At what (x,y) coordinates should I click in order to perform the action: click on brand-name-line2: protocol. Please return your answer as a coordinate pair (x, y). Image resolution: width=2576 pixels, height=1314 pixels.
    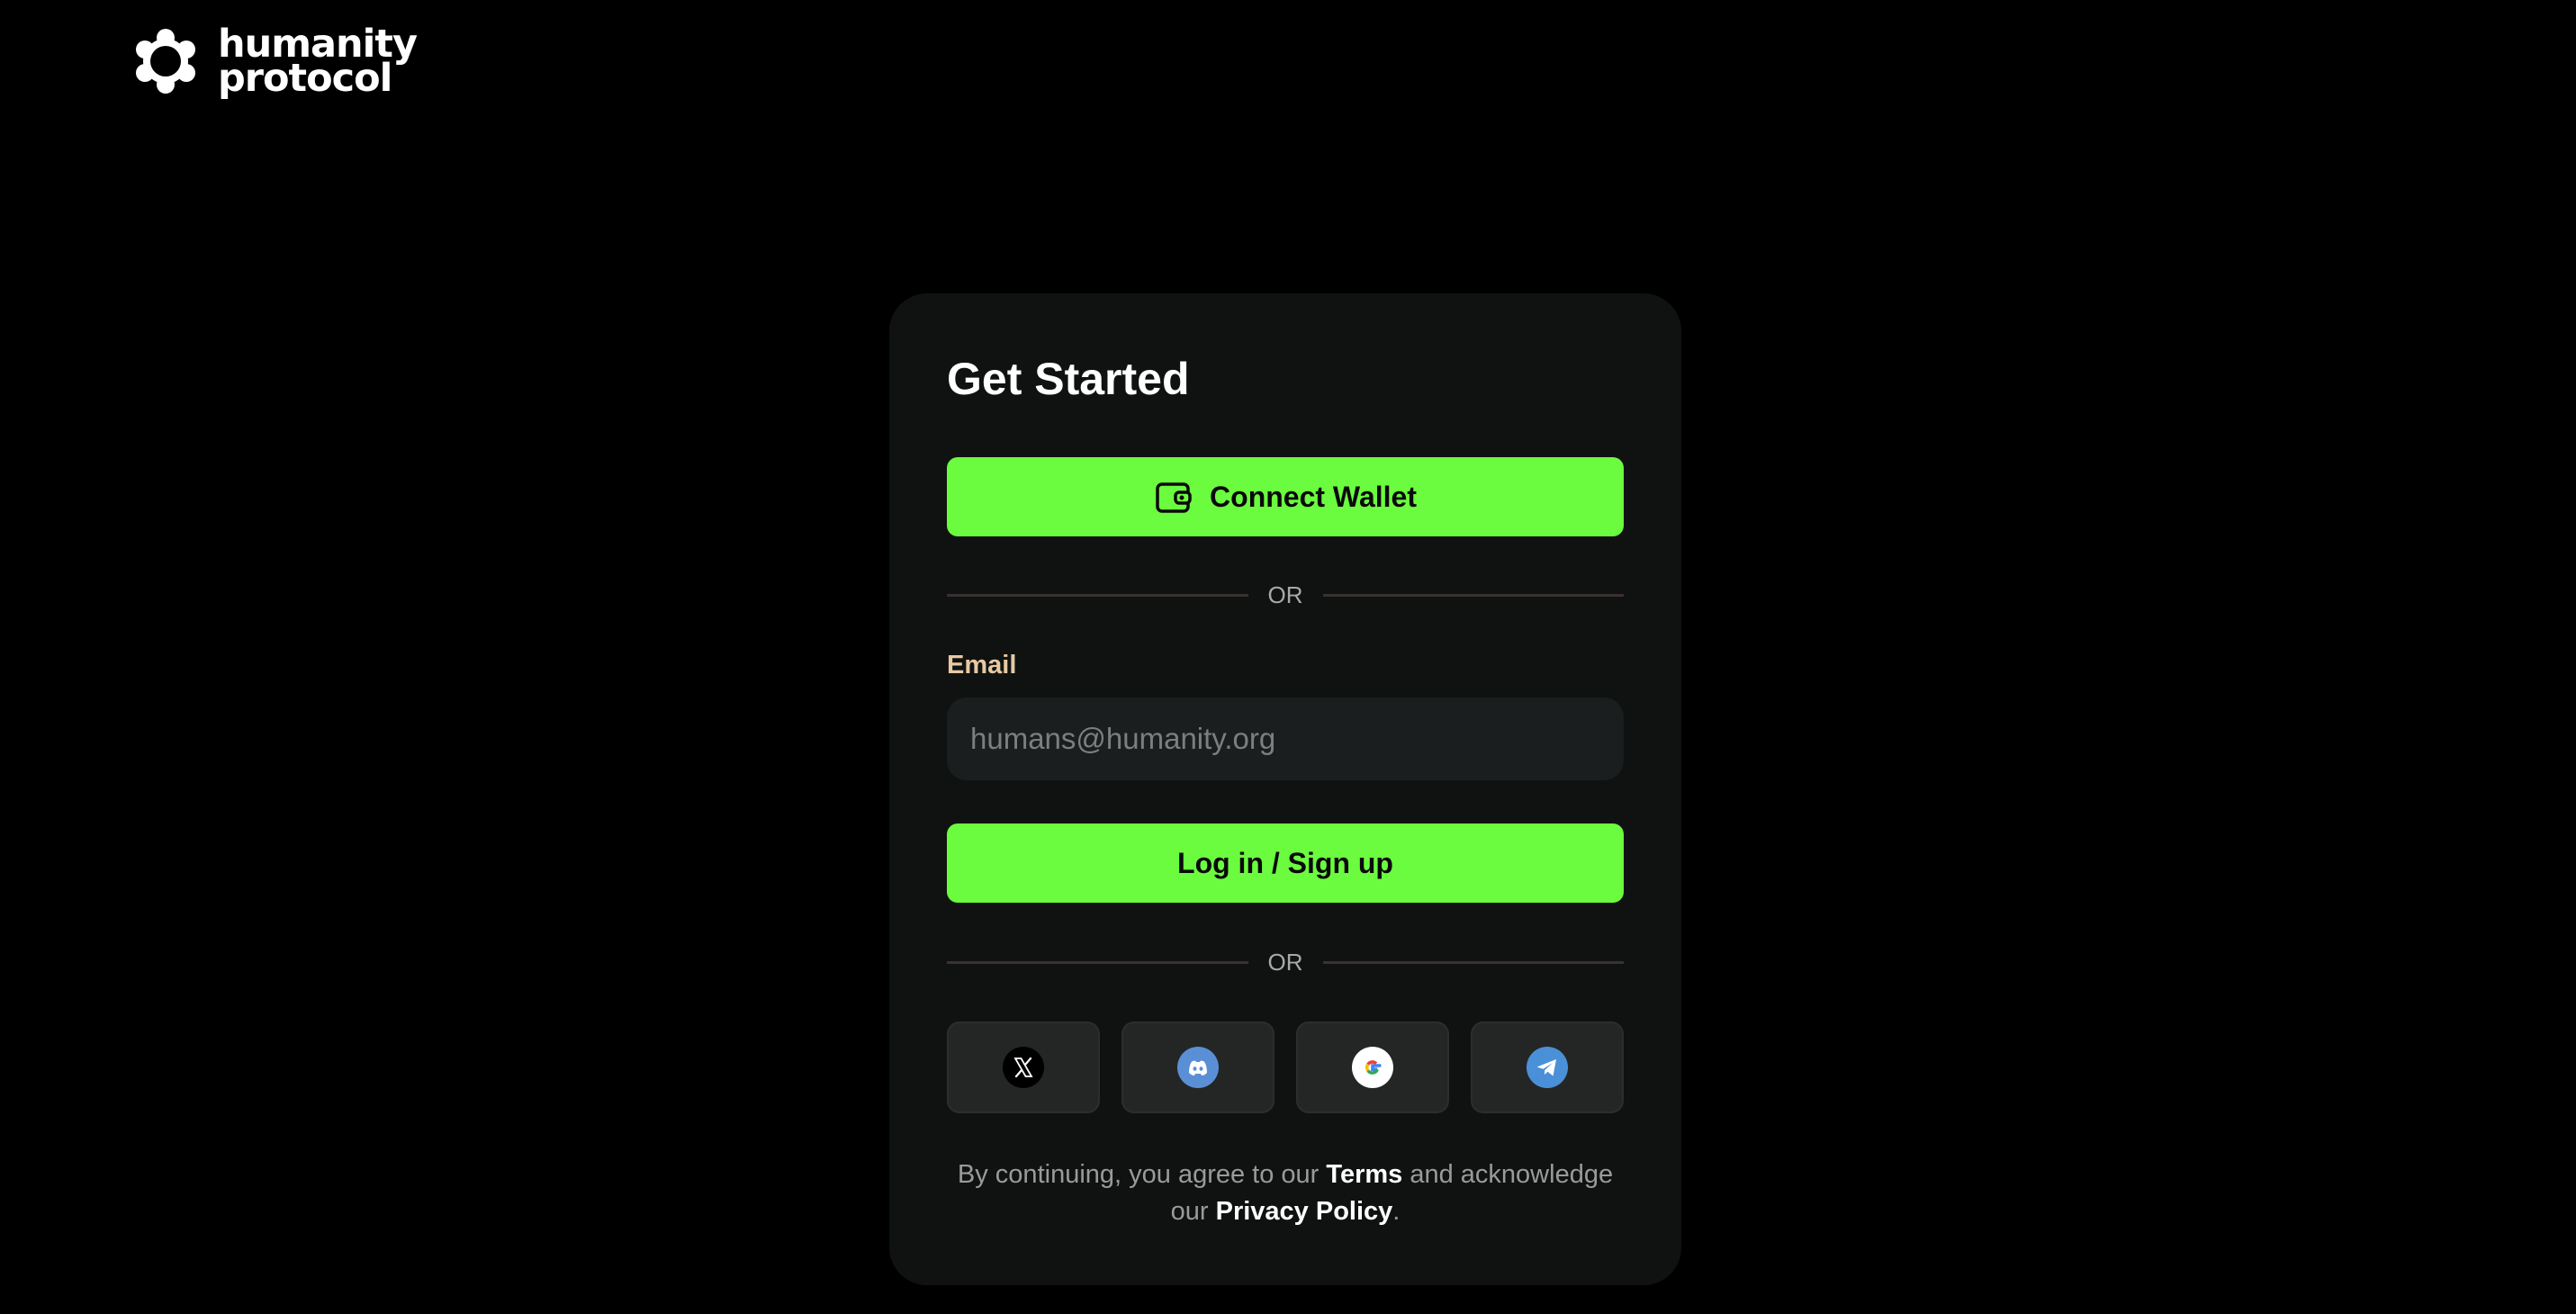
    Looking at the image, I should click on (305, 79).